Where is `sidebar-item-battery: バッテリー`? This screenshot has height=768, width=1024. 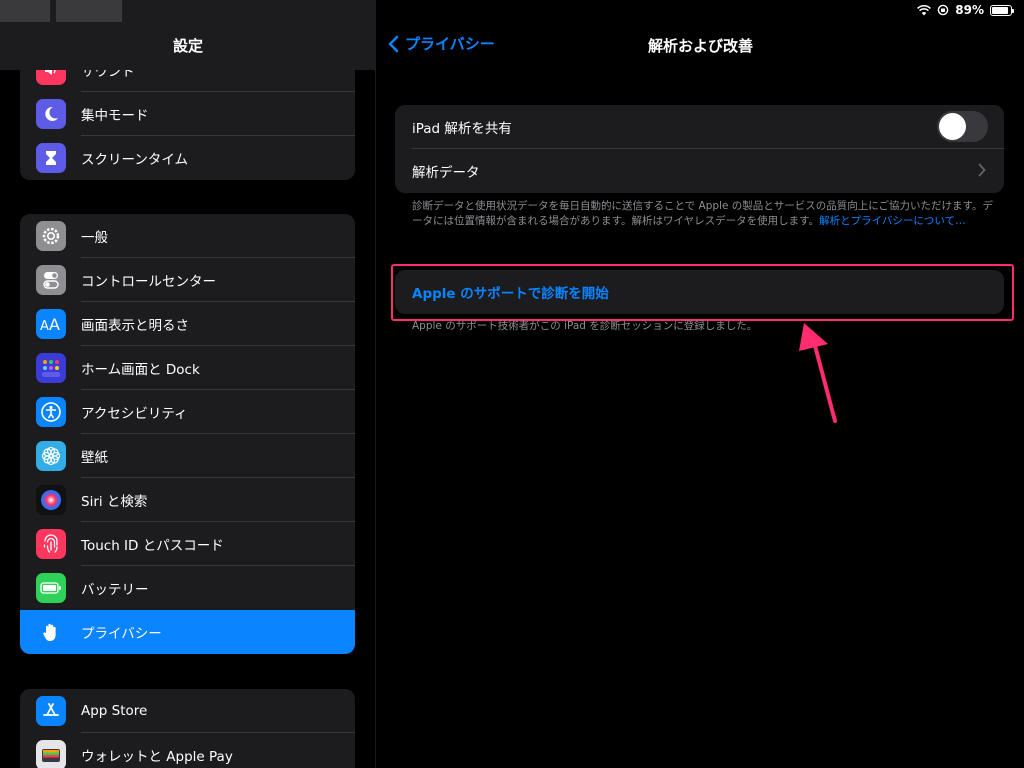
sidebar-item-battery: バッテリー is located at coordinates (187, 588).